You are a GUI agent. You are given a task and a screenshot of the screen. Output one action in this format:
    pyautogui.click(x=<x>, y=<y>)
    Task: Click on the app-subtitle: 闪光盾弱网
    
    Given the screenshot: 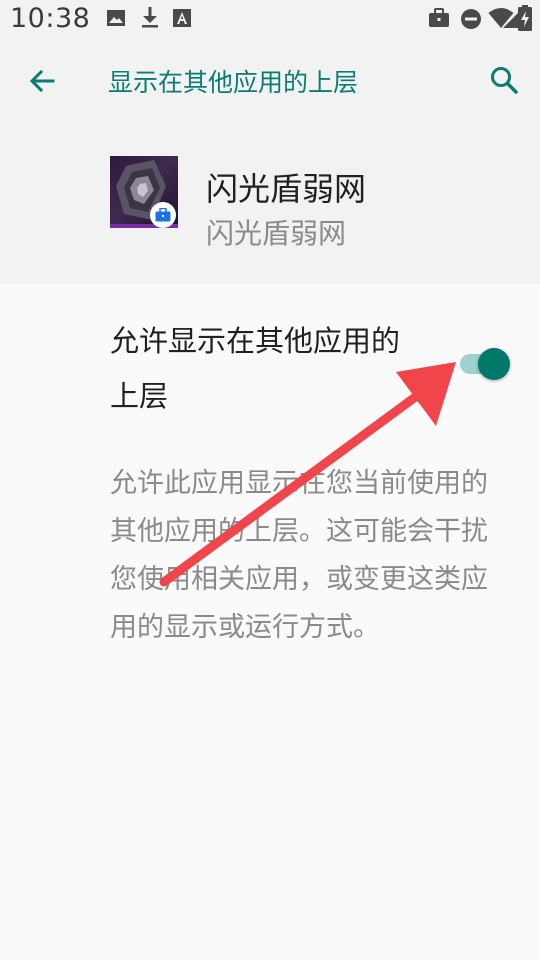 What is the action you would take?
    pyautogui.click(x=276, y=233)
    